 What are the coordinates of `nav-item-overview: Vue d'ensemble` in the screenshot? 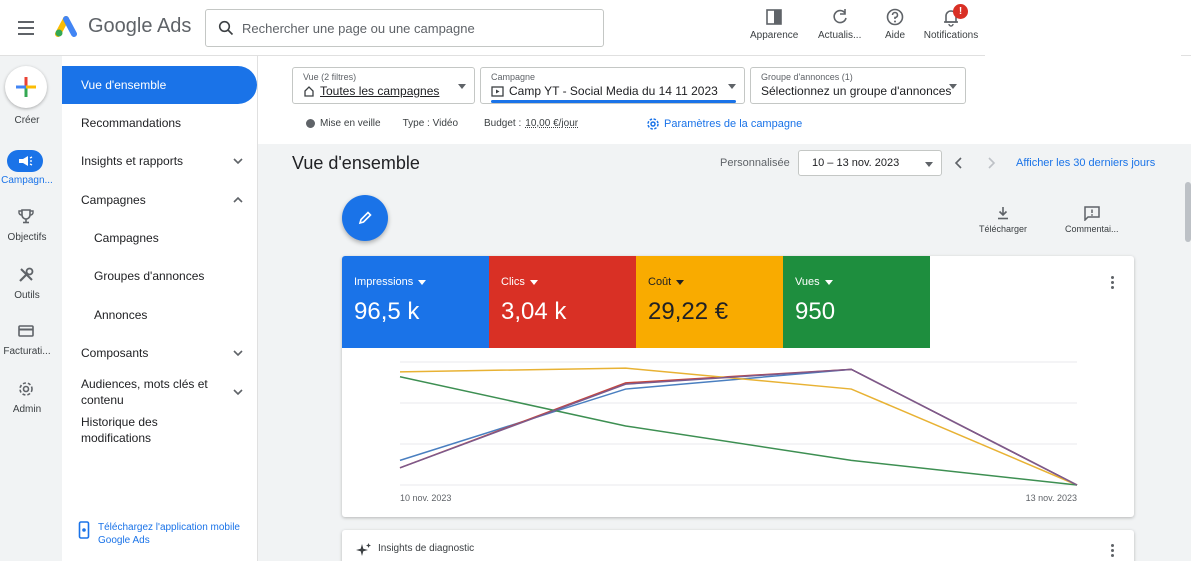 It's located at (159, 85).